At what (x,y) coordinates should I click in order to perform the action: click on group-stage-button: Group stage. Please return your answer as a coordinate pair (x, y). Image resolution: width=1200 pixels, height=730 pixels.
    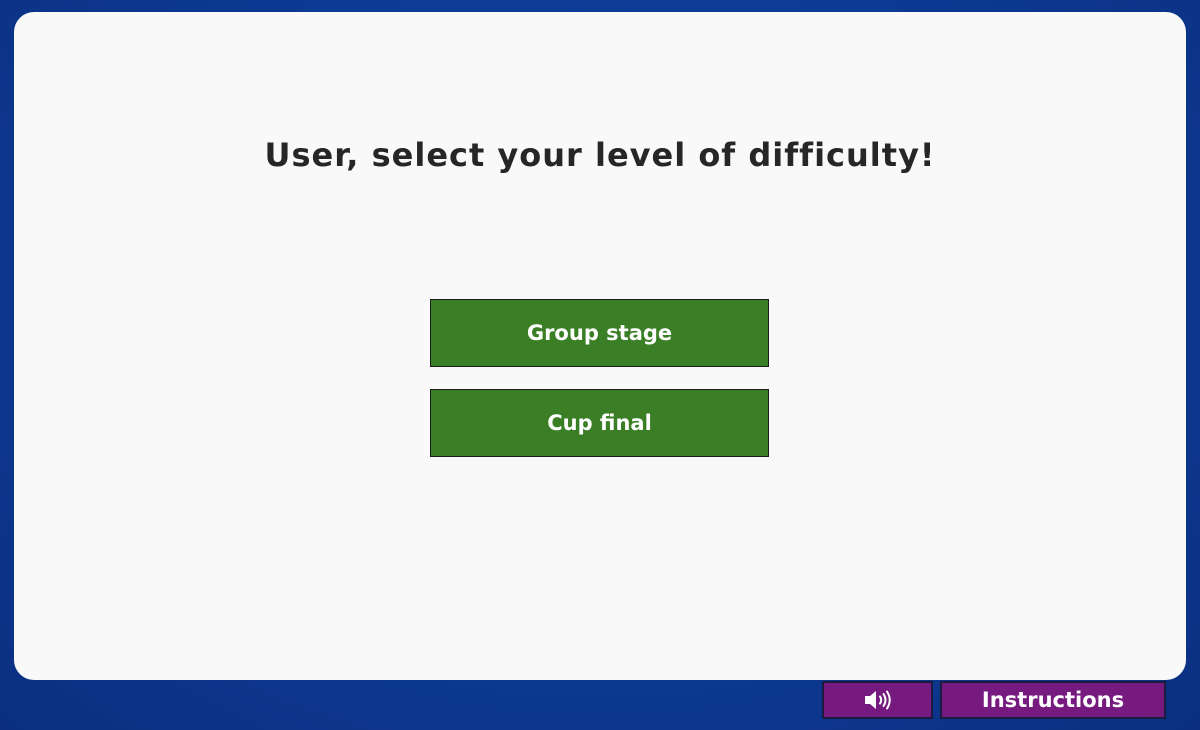
    Looking at the image, I should click on (599, 333).